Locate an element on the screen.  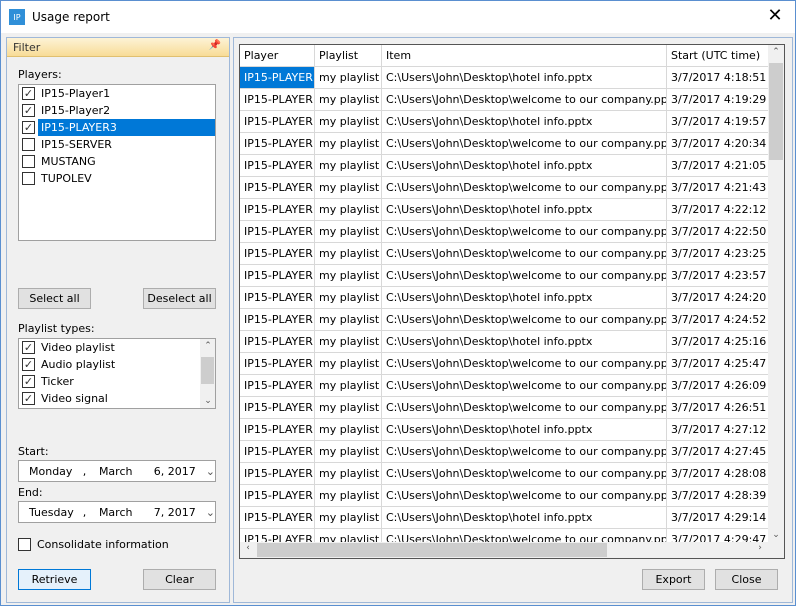
export-button: Export is located at coordinates (673, 579).